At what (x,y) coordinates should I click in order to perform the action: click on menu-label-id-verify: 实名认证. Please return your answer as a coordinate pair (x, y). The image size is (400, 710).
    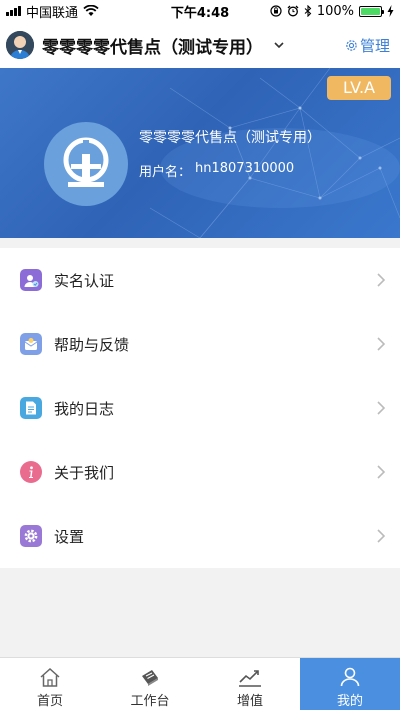
    Looking at the image, I should click on (84, 280).